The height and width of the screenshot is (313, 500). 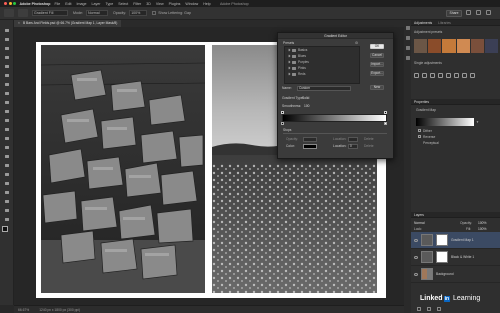 What do you see at coordinates (6, 165) in the screenshot?
I see `pen-tool-icon` at bounding box center [6, 165].